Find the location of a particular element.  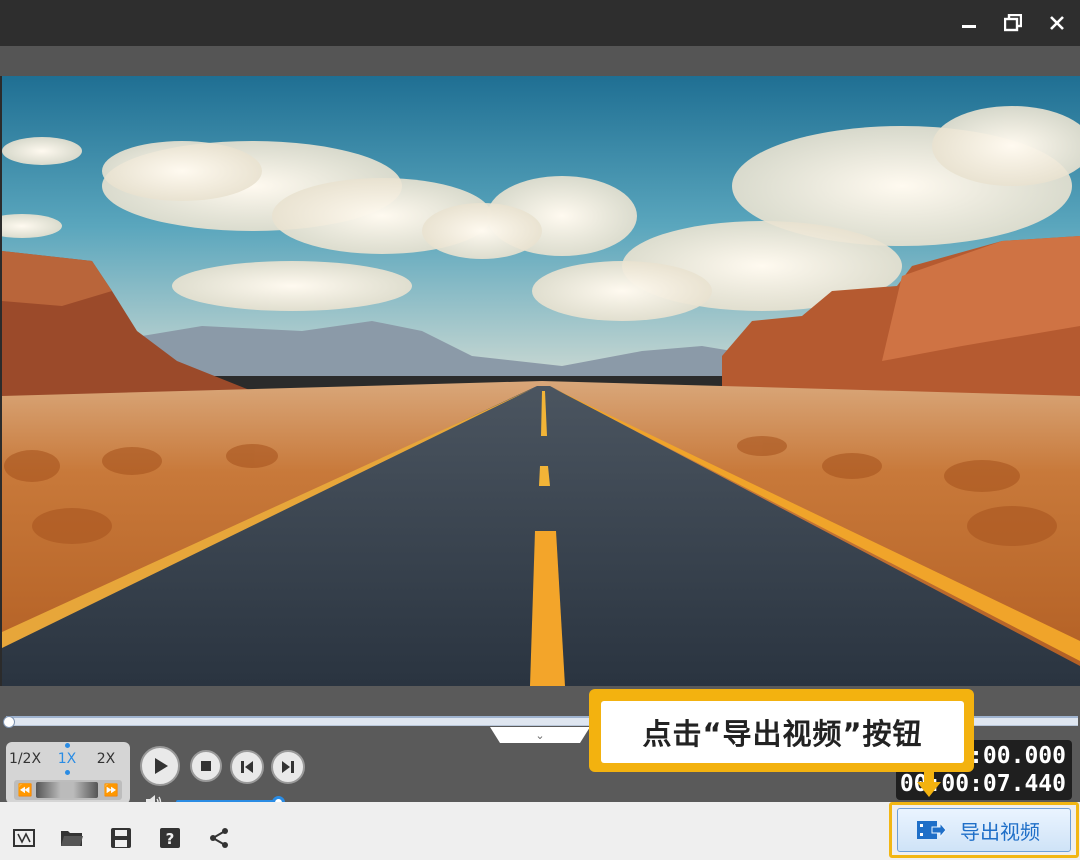

help-button: ? is located at coordinates (170, 838).